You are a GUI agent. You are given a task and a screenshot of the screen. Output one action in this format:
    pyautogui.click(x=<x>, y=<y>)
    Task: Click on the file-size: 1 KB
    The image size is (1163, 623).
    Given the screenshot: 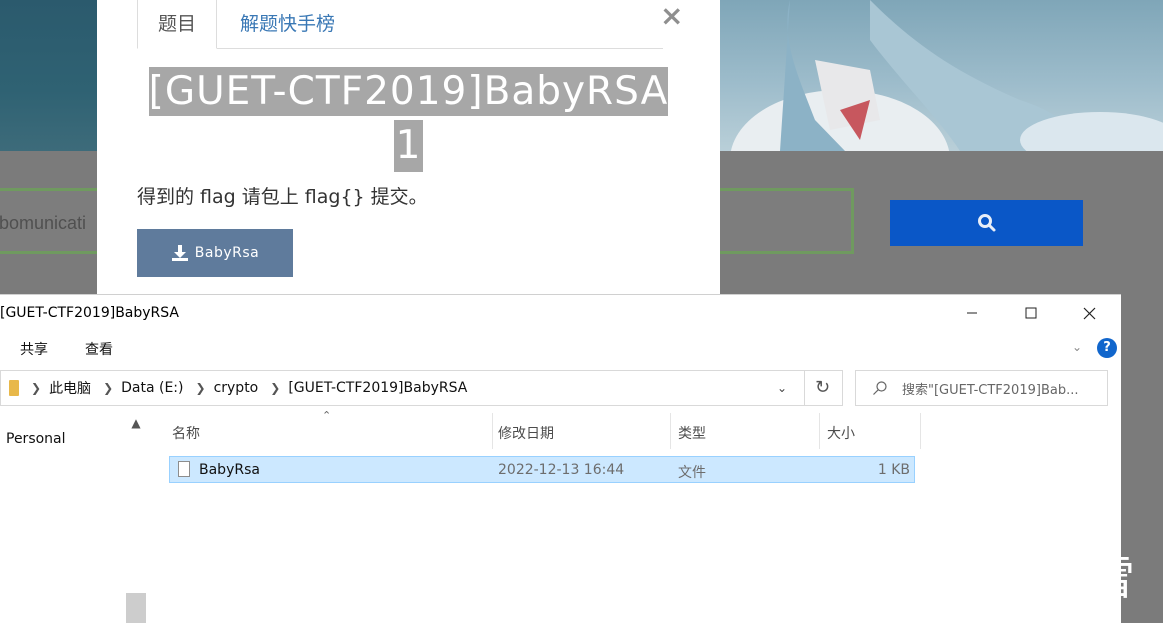 What is the action you would take?
    pyautogui.click(x=893, y=470)
    